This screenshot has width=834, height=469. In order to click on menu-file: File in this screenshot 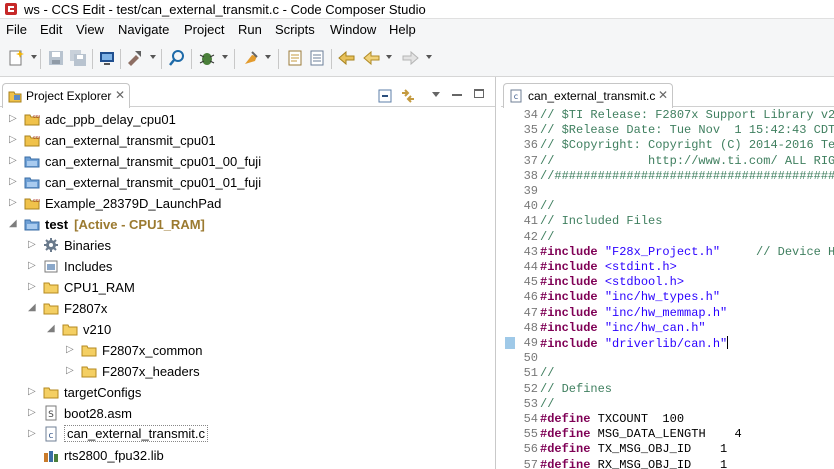, I will do `click(16, 29)`.